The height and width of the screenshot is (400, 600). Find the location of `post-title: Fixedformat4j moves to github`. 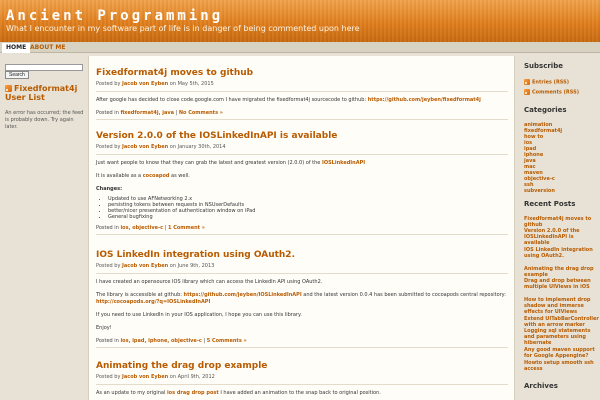

post-title: Fixedformat4j moves to github is located at coordinates (302, 73).